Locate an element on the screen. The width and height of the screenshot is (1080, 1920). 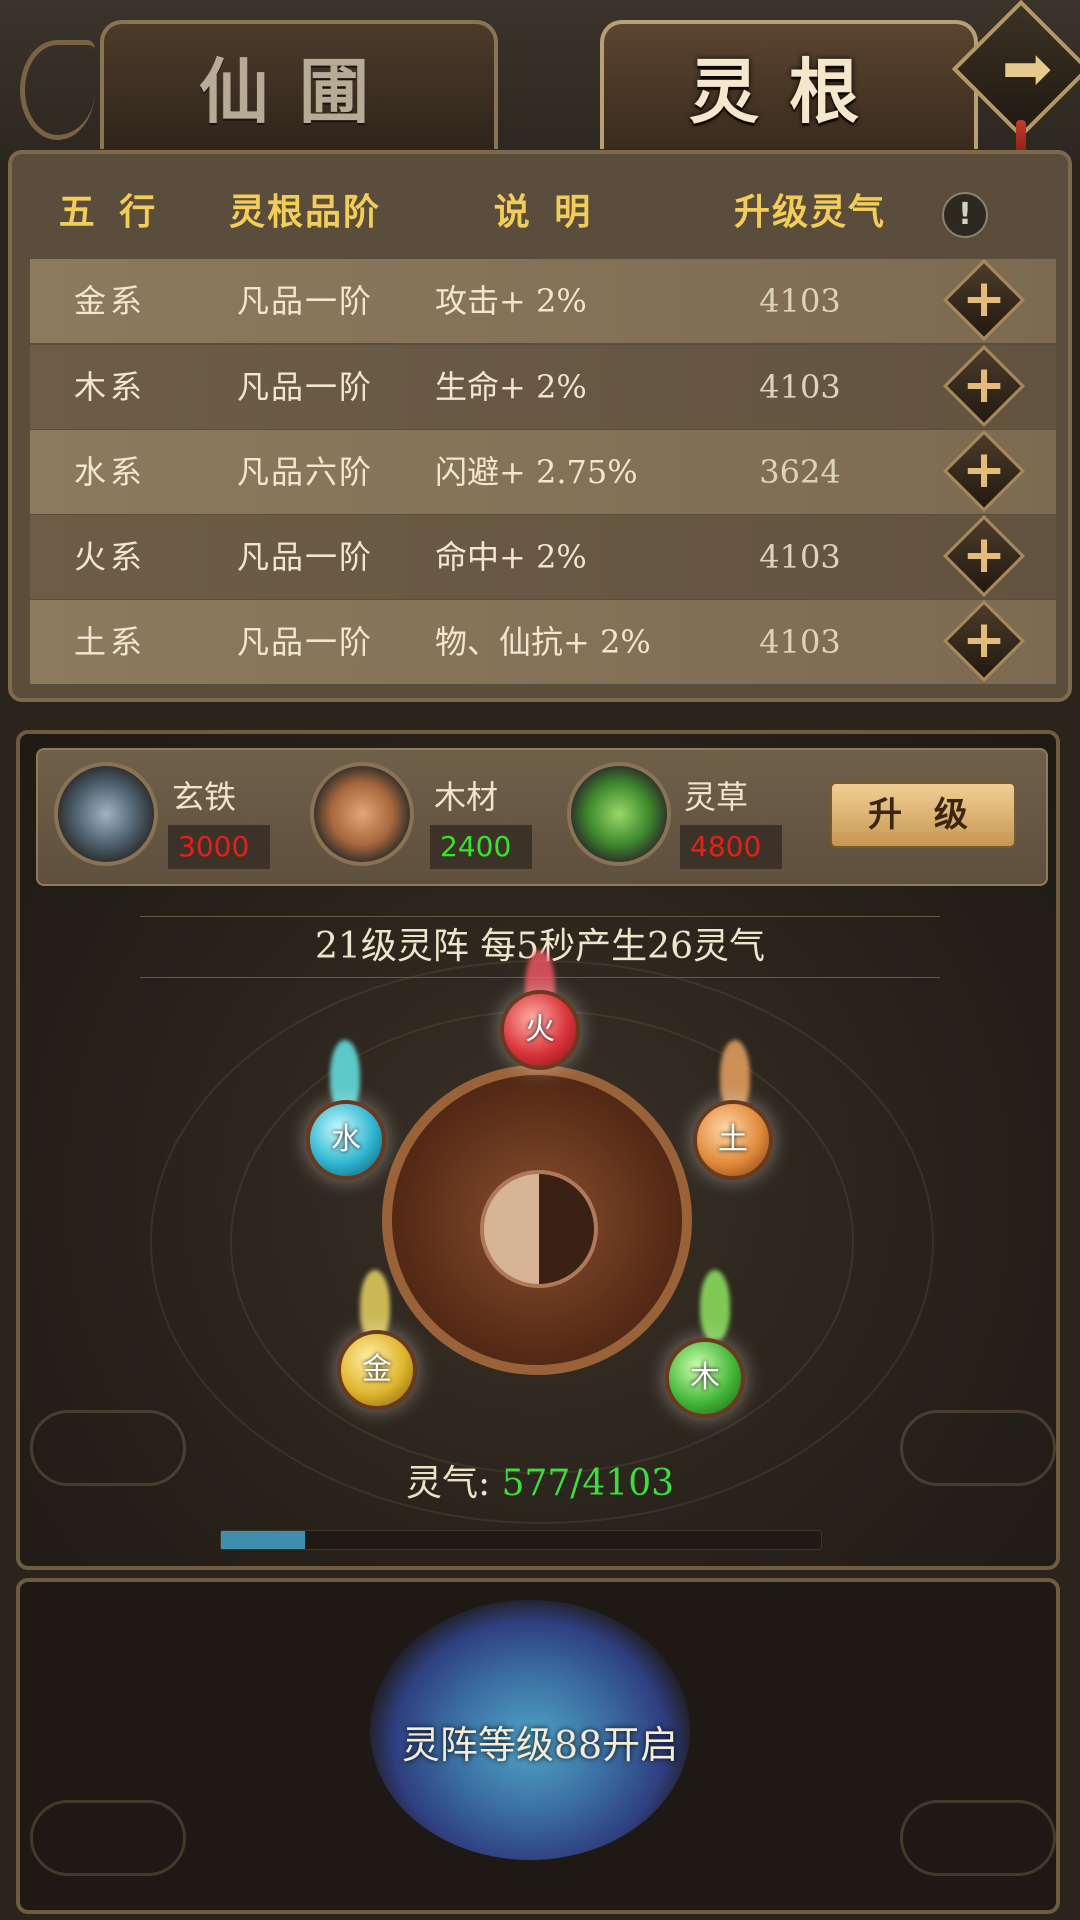
metal-orb: 金 is located at coordinates (377, 1370).